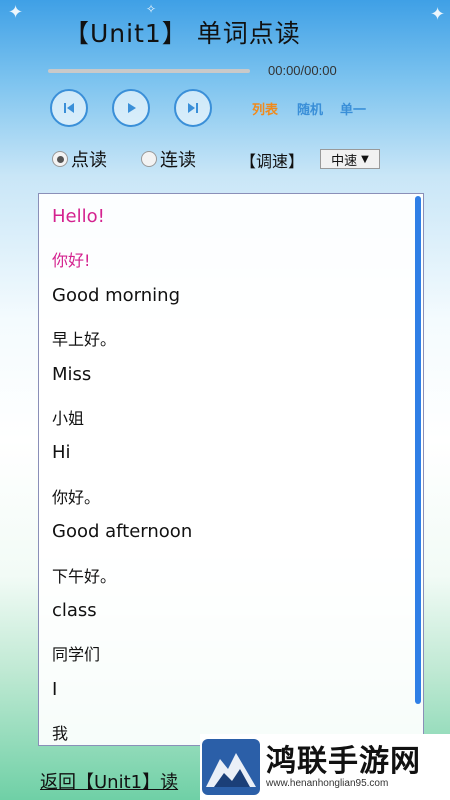  Describe the element at coordinates (78, 216) in the screenshot. I see `word-item: Hello!` at that location.